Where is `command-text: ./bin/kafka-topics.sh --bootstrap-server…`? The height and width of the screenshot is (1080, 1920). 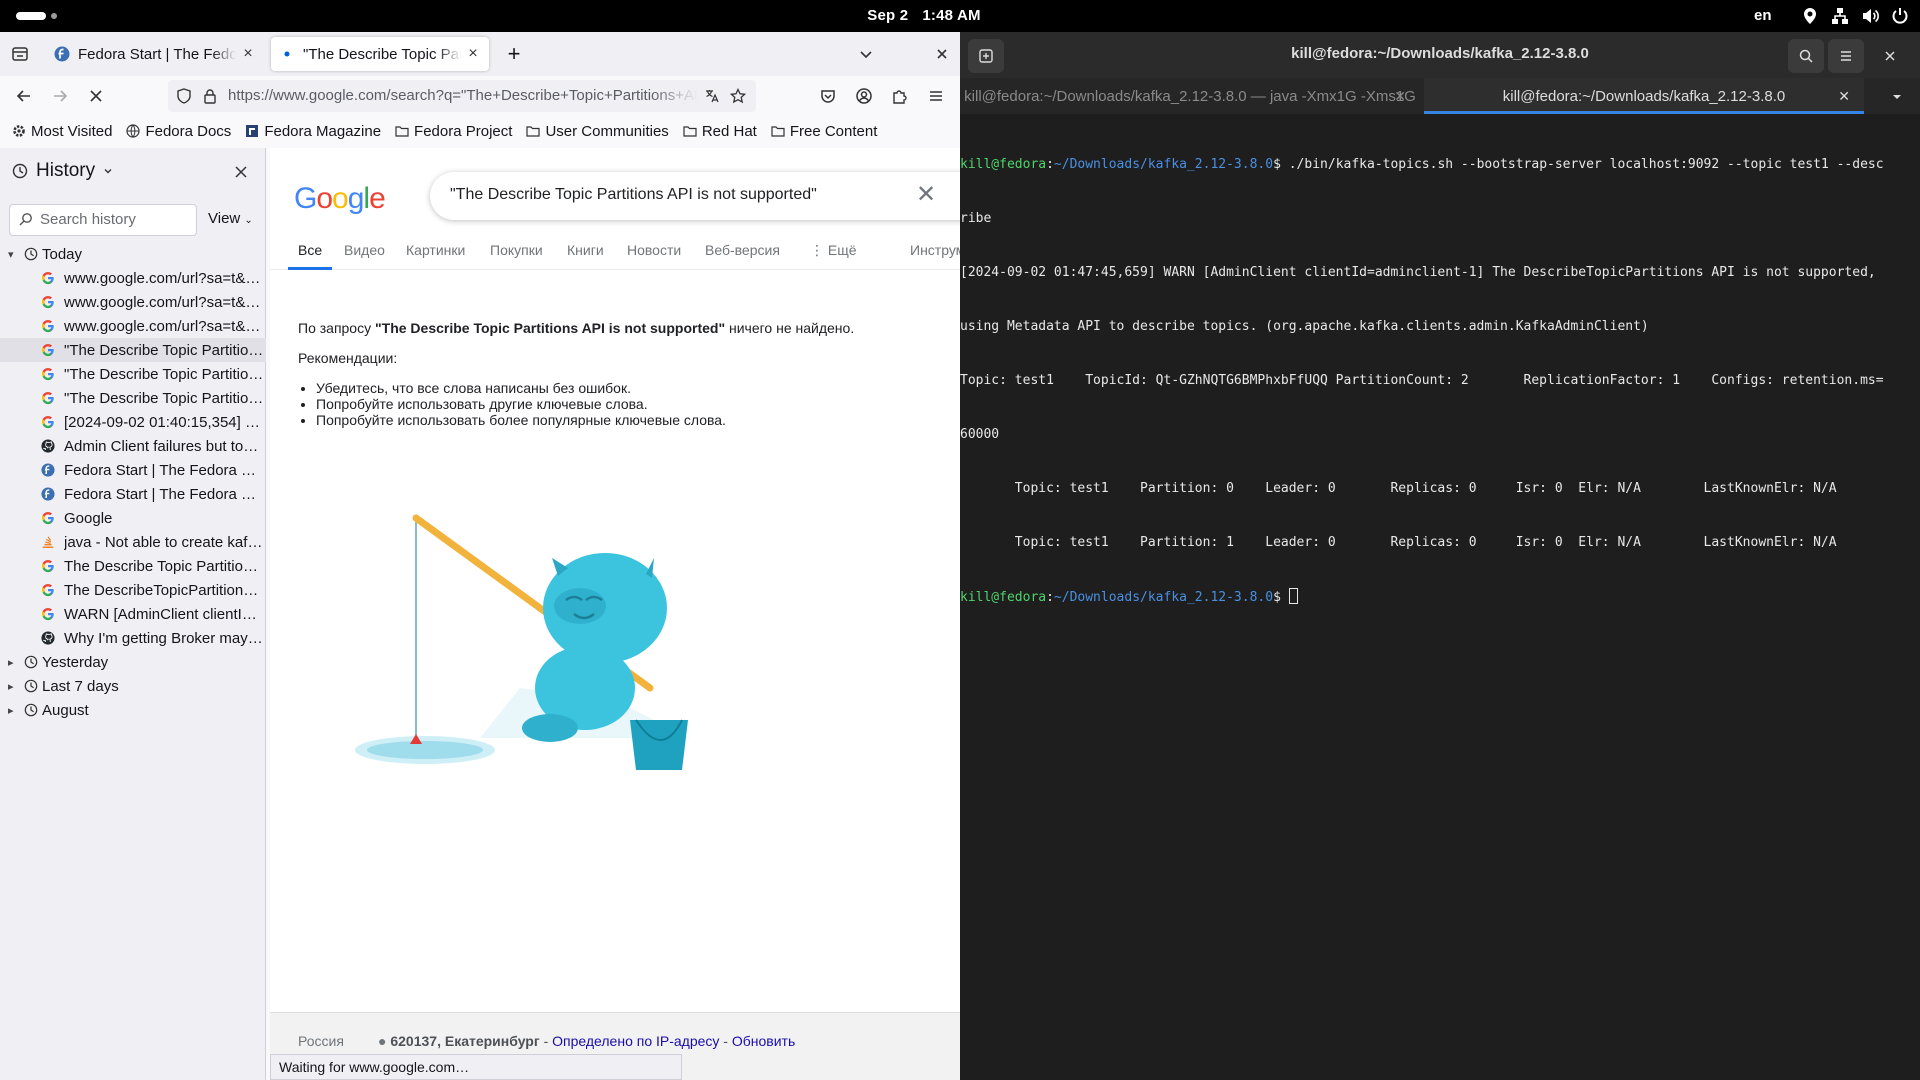
command-text: ./bin/kafka-topics.sh --bootstrap-server… is located at coordinates (1586, 164).